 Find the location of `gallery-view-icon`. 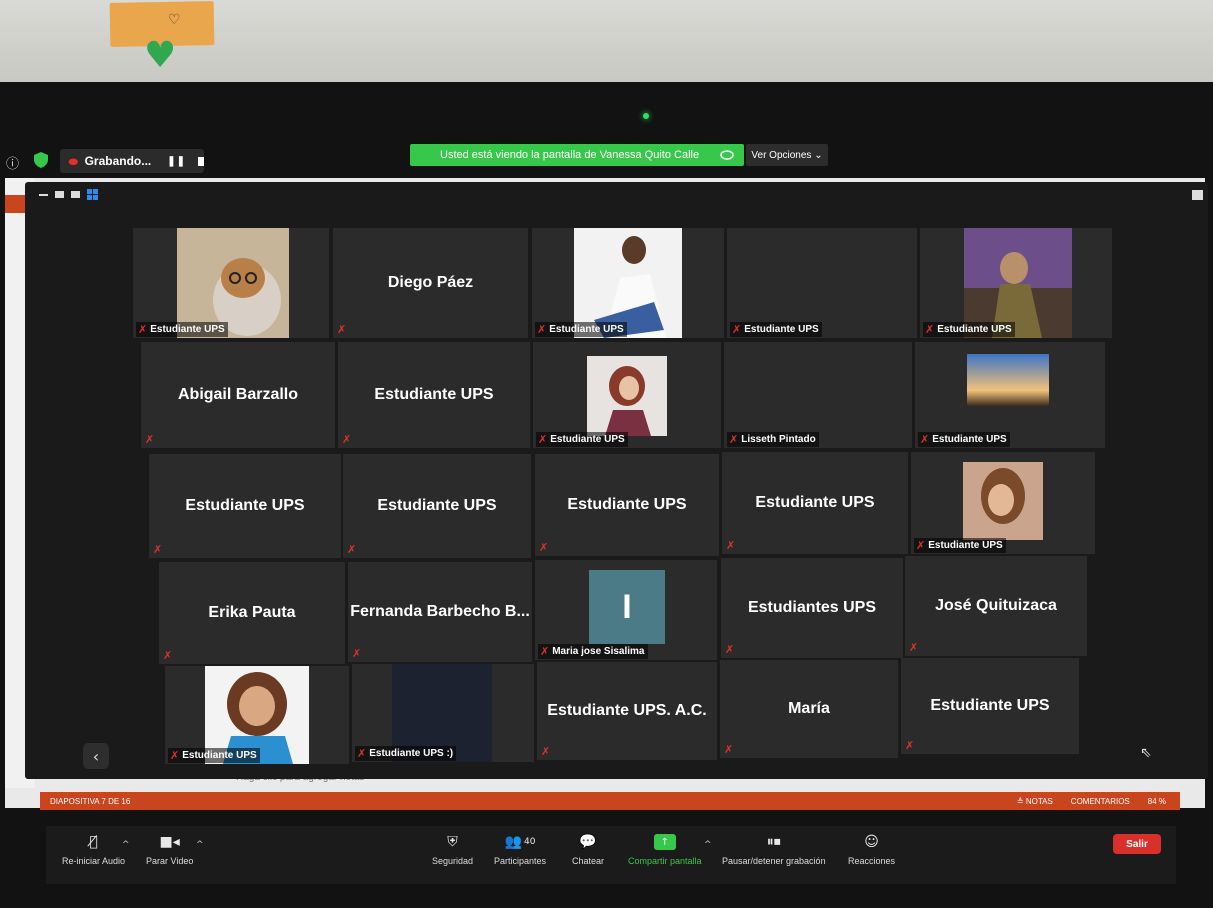

gallery-view-icon is located at coordinates (92, 194).